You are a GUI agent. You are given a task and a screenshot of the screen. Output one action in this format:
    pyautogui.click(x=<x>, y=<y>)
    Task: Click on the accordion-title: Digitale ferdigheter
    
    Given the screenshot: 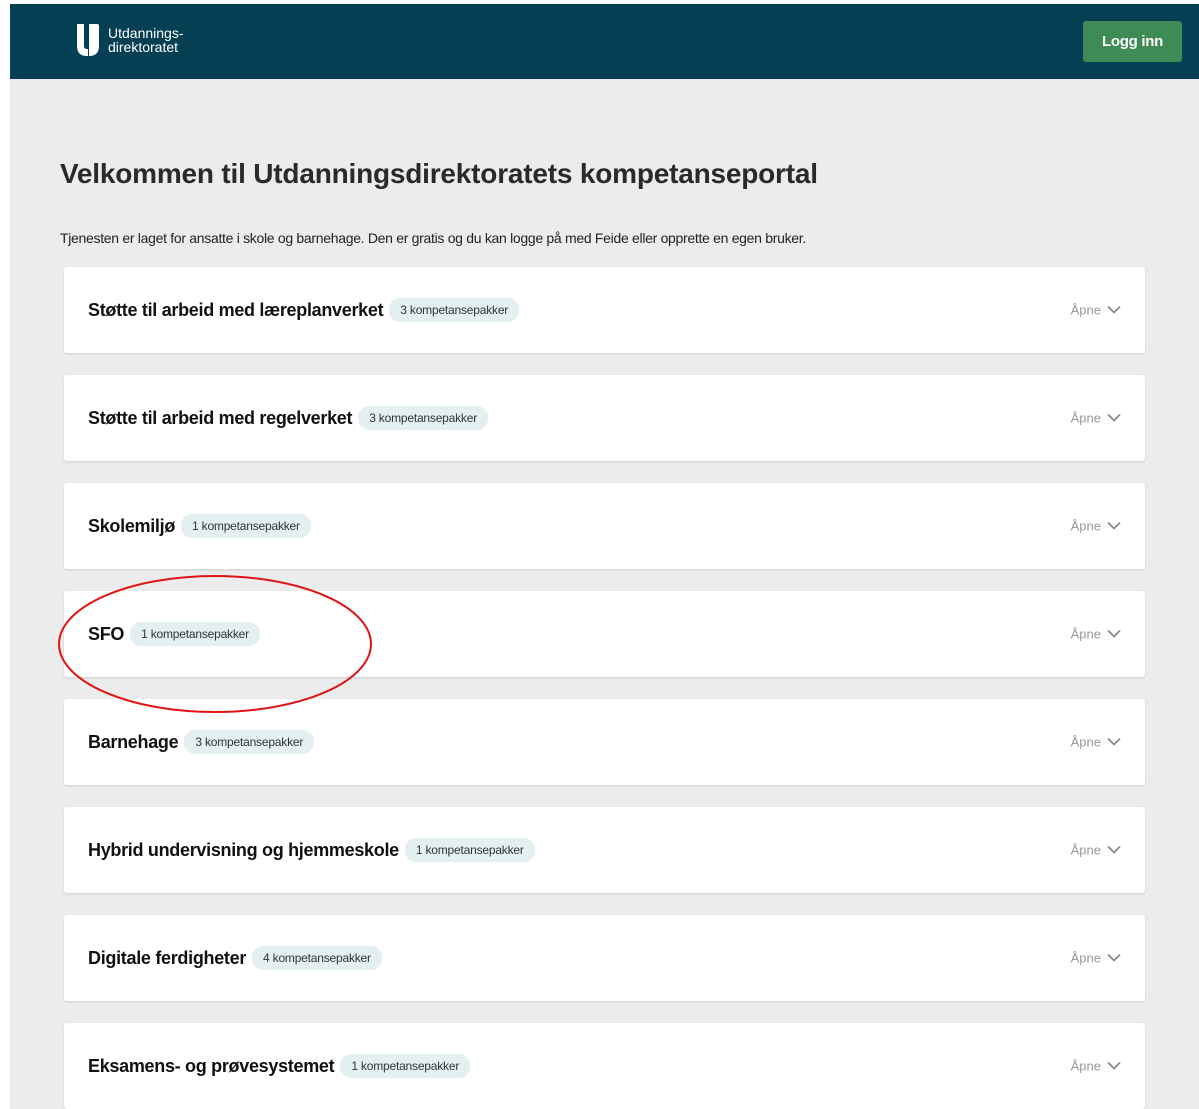 What is the action you would take?
    pyautogui.click(x=167, y=957)
    